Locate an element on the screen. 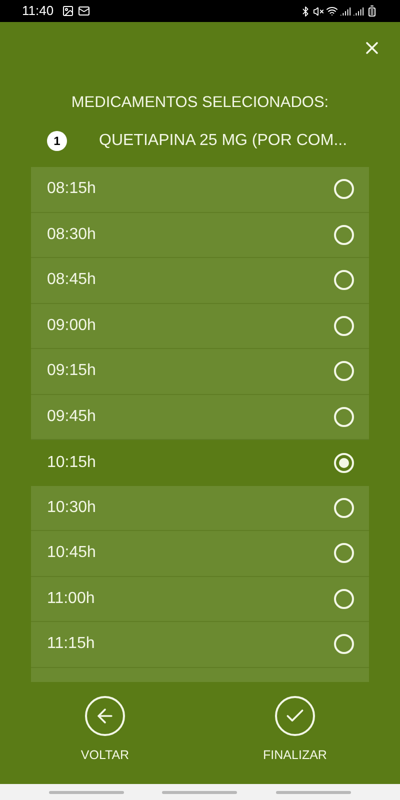 Image resolution: width=400 pixels, height=800 pixels. time-label: 09:15h is located at coordinates (72, 371).